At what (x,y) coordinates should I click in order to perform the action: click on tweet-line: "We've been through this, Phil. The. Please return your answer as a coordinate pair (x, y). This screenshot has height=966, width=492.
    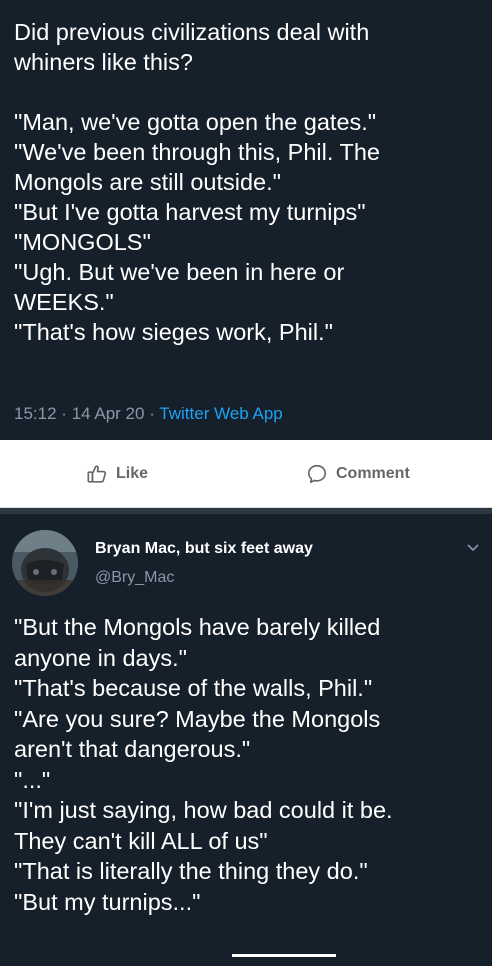
    Looking at the image, I should click on (197, 152).